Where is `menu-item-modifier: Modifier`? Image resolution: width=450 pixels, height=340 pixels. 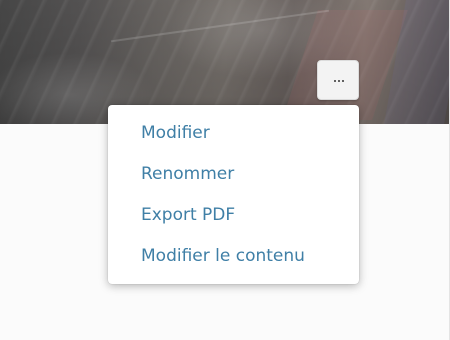
menu-item-modifier: Modifier is located at coordinates (233, 133).